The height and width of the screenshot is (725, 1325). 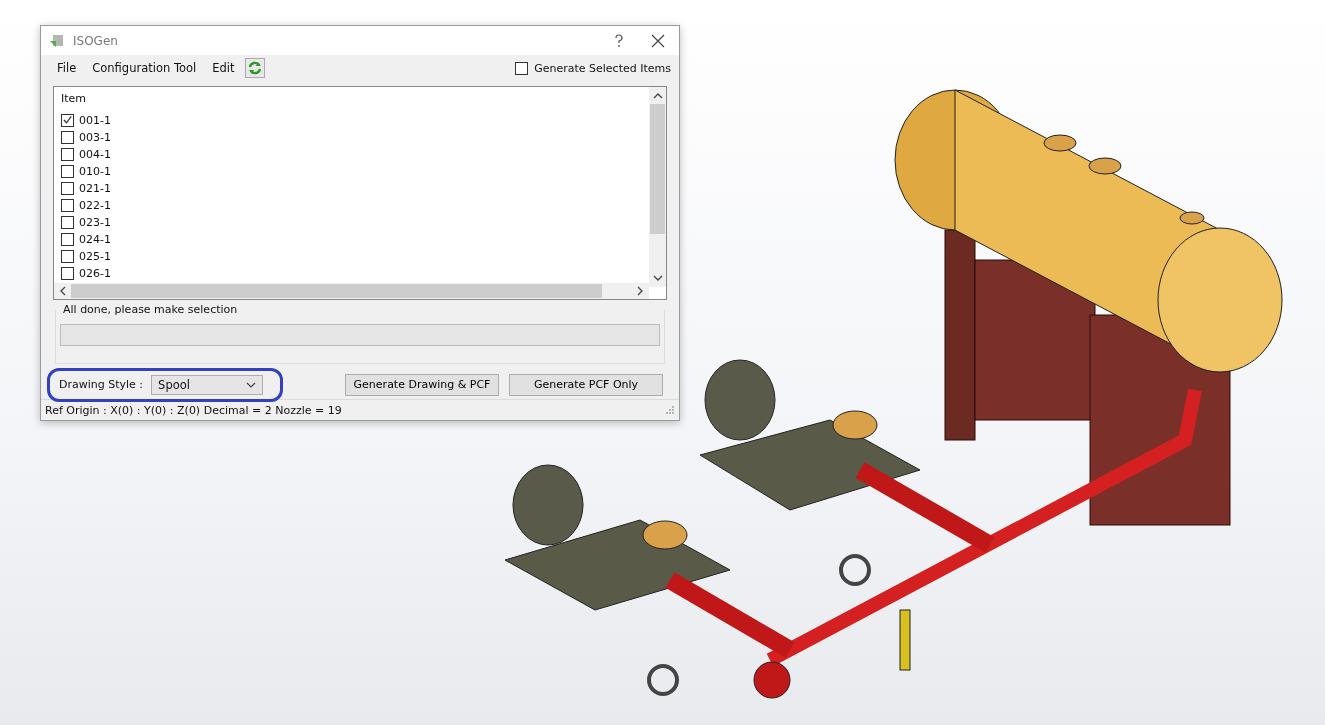 I want to click on resize-grip-icon, so click(x=670, y=410).